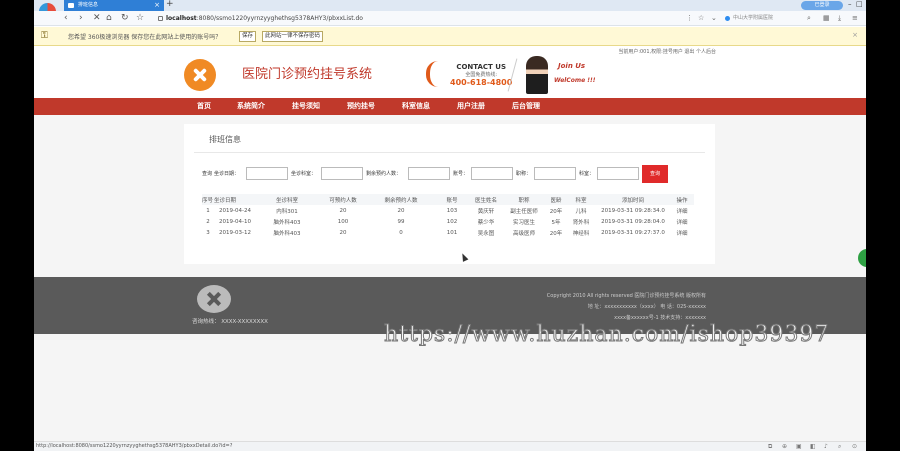  What do you see at coordinates (204, 106) in the screenshot?
I see `menu-item-home: 首页` at bounding box center [204, 106].